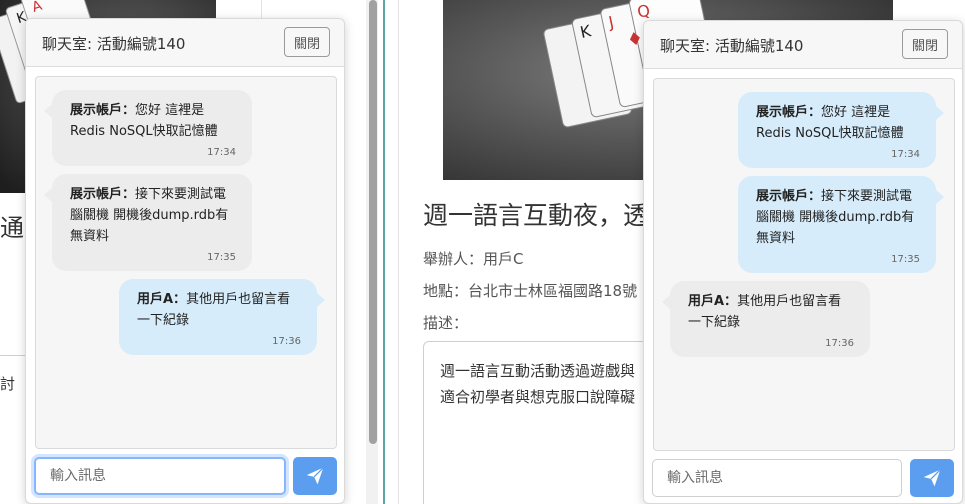 The width and height of the screenshot is (965, 504). I want to click on event-desc-line: 適合初學者與想克服口說障礙, so click(538, 397).